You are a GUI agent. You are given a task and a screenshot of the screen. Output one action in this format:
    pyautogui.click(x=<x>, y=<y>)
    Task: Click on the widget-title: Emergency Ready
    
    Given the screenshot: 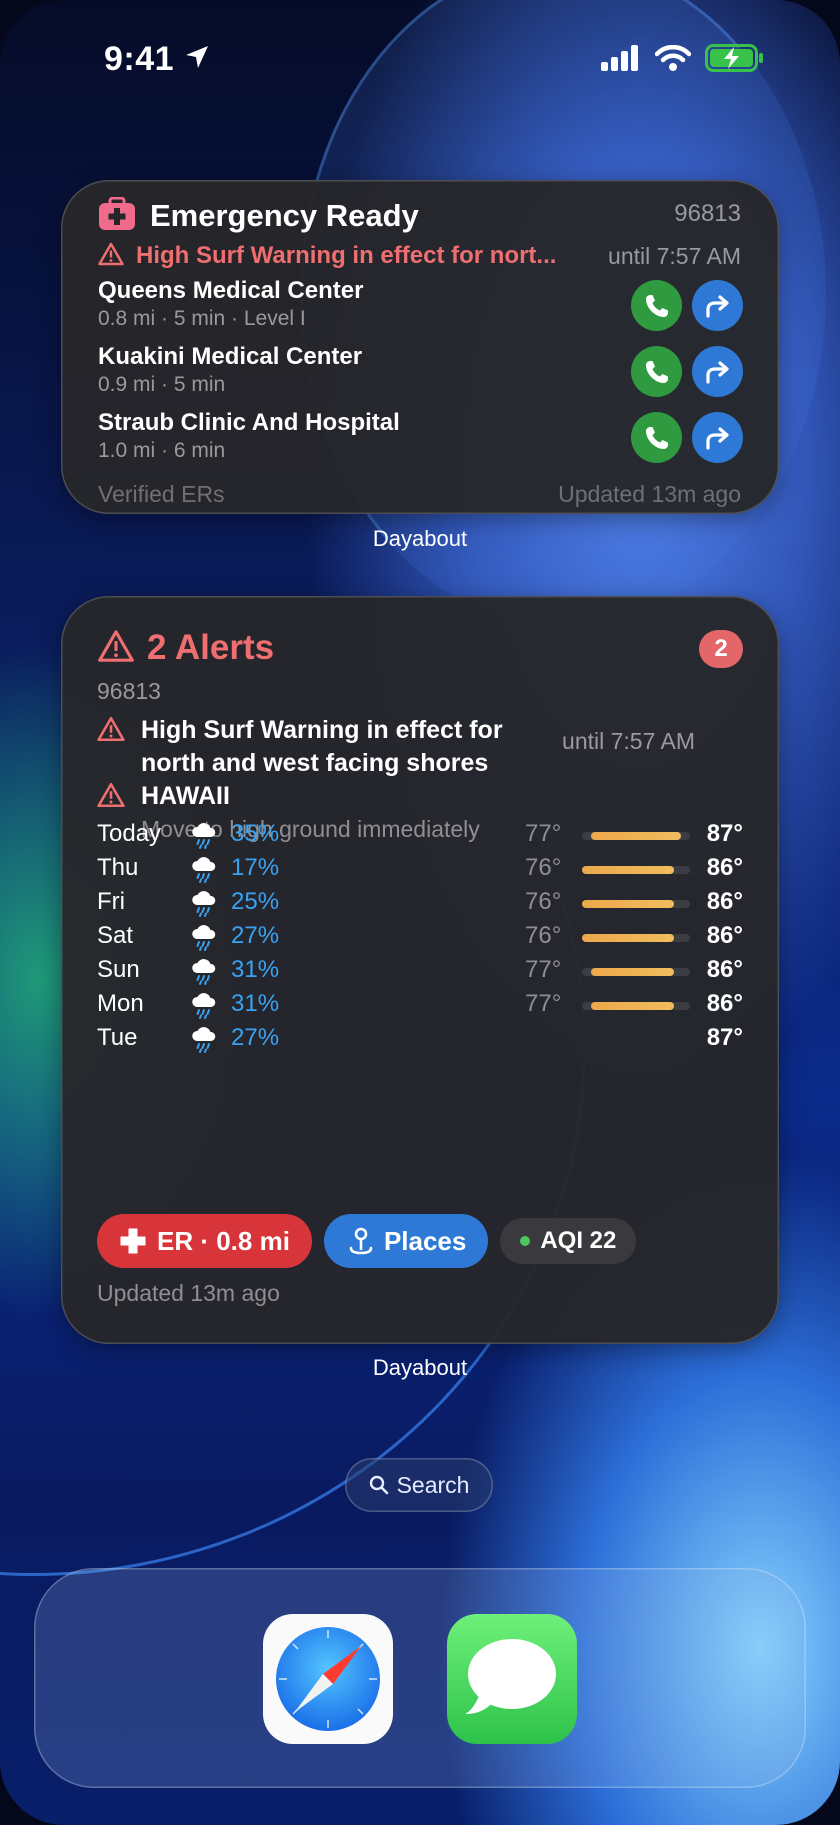 What is the action you would take?
    pyautogui.click(x=284, y=215)
    